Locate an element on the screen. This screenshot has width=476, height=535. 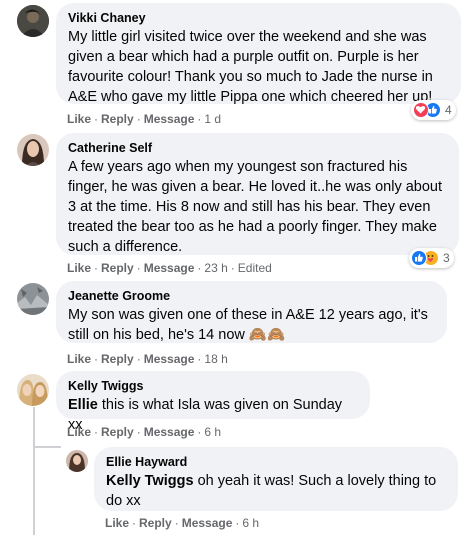
comment-author: Jeanette Groome is located at coordinates (251, 296).